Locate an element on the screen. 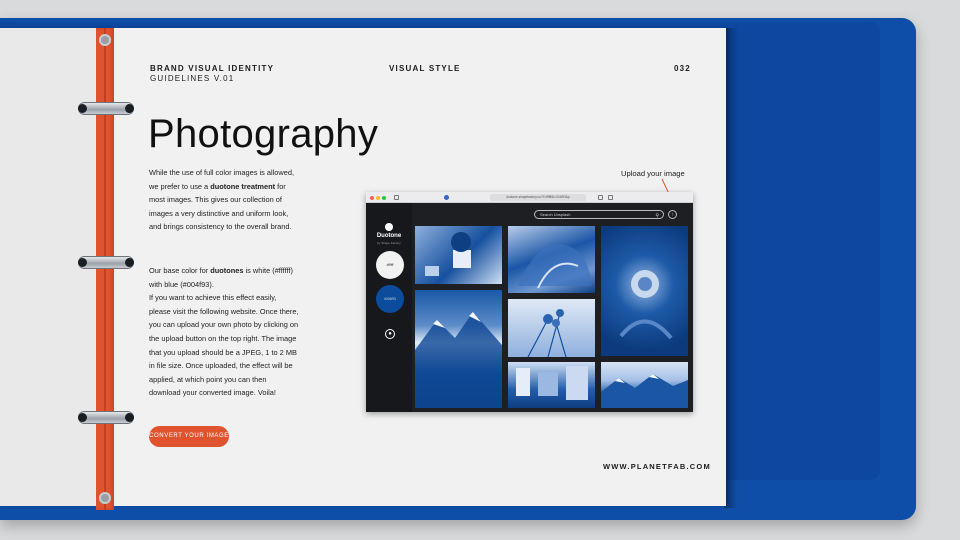 This screenshot has width=960, height=540. app-byline: by Shape Factory is located at coordinates (389, 243).